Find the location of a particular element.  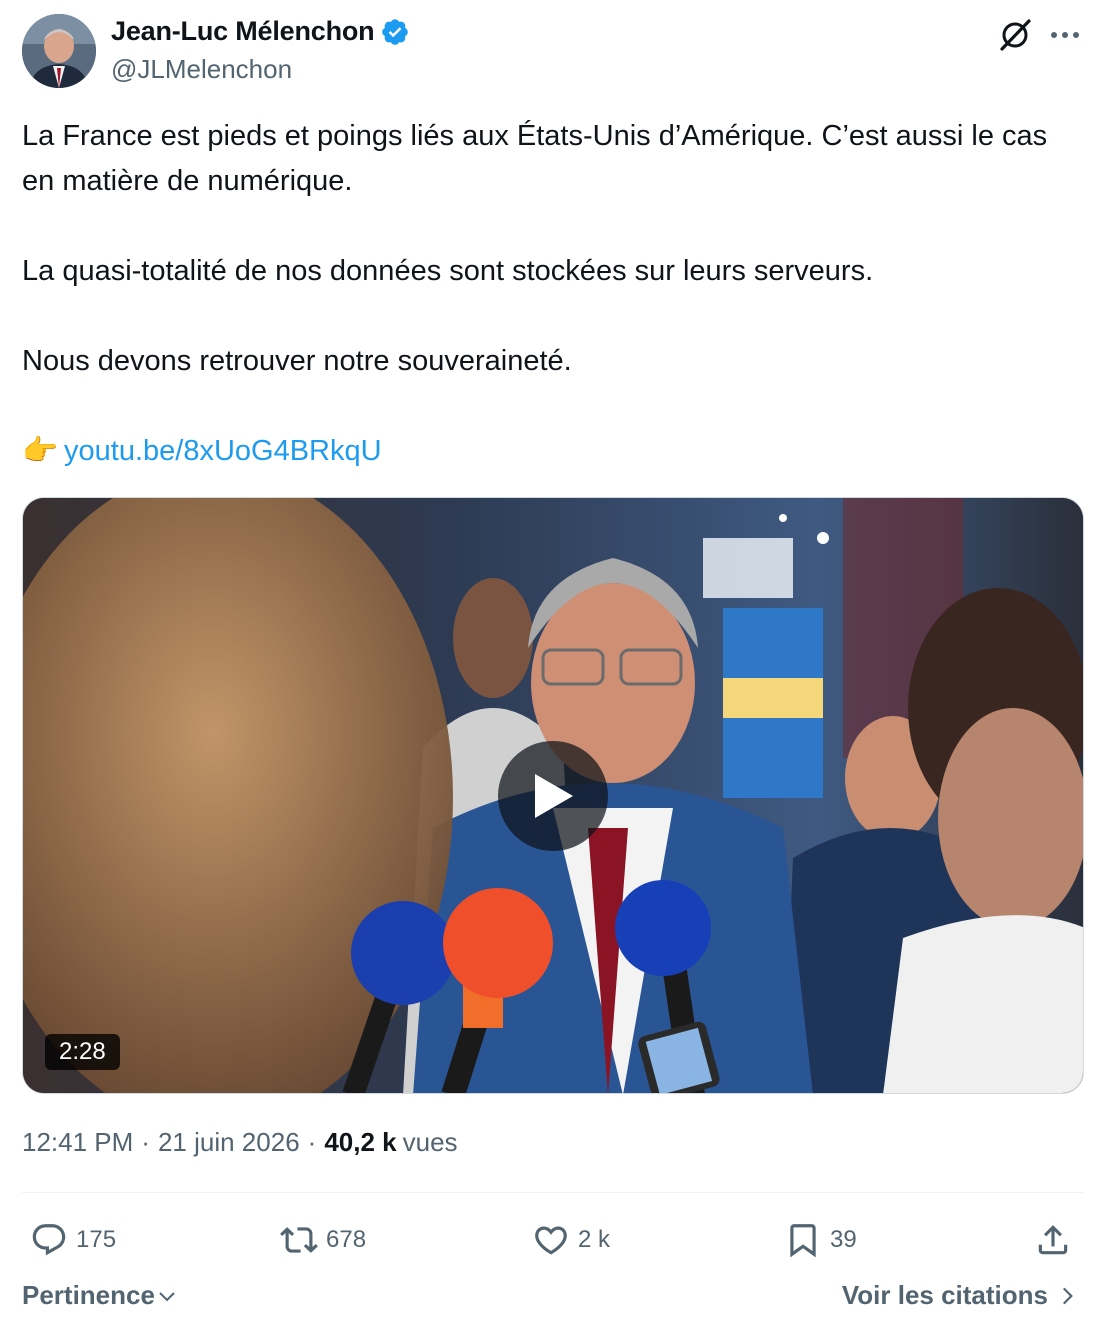

bookmark-icon is located at coordinates (803, 1241).